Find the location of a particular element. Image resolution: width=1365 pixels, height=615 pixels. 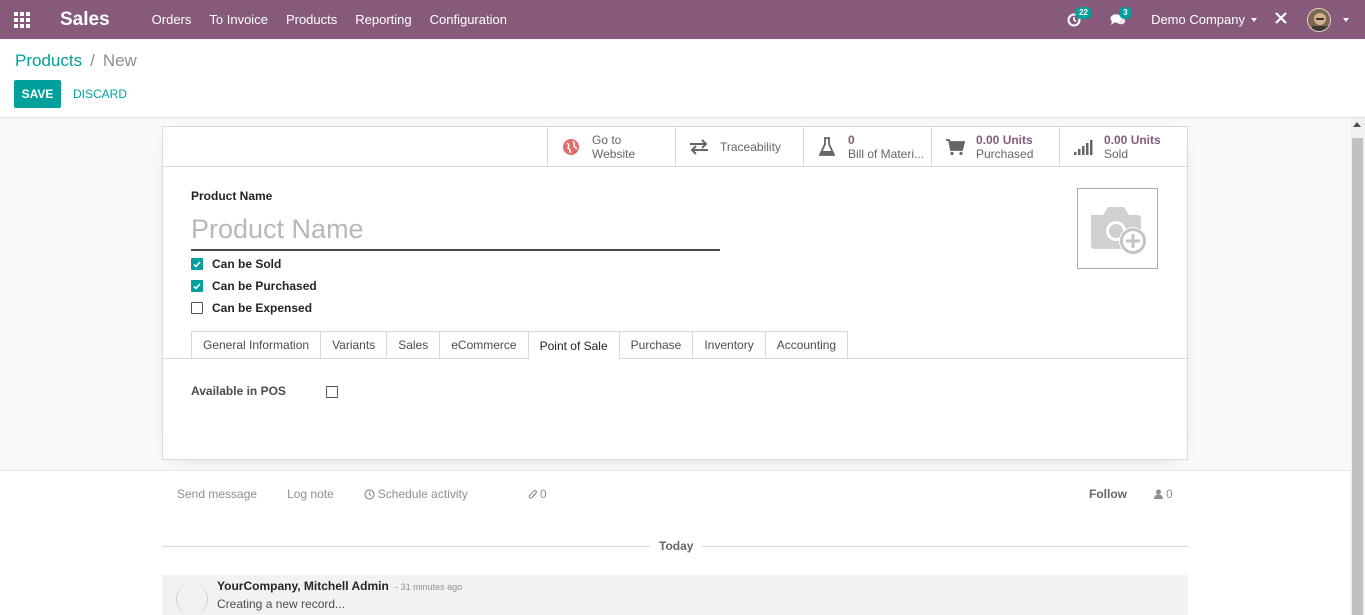

can-be-sold-label: Can be Sold is located at coordinates (247, 264).